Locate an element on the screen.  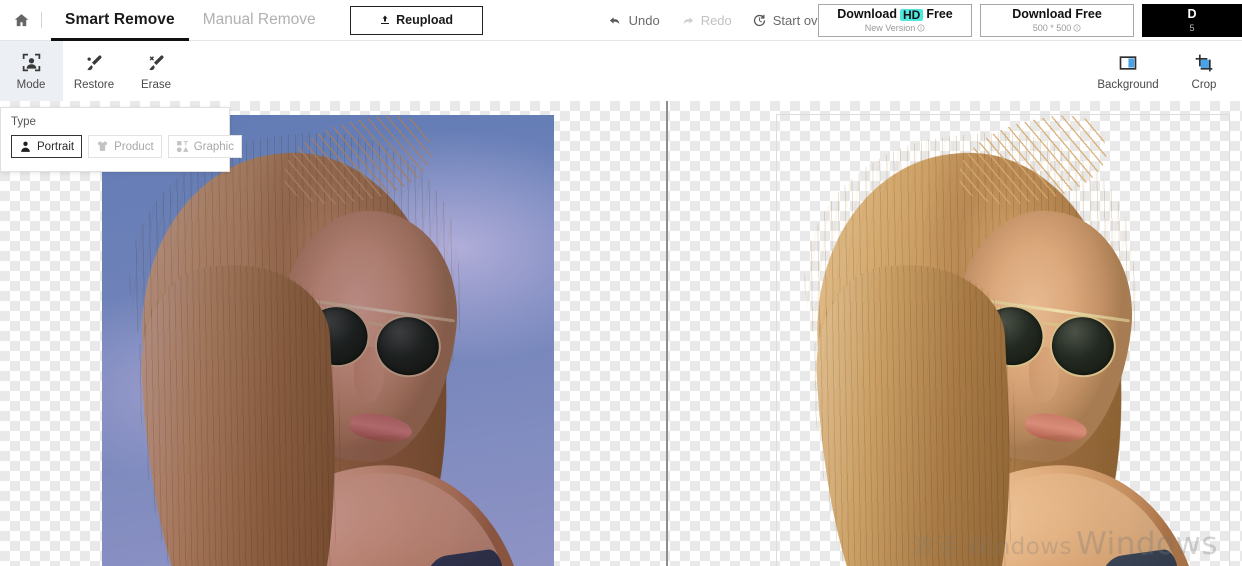
download-hd-suffix: Free is located at coordinates (939, 14).